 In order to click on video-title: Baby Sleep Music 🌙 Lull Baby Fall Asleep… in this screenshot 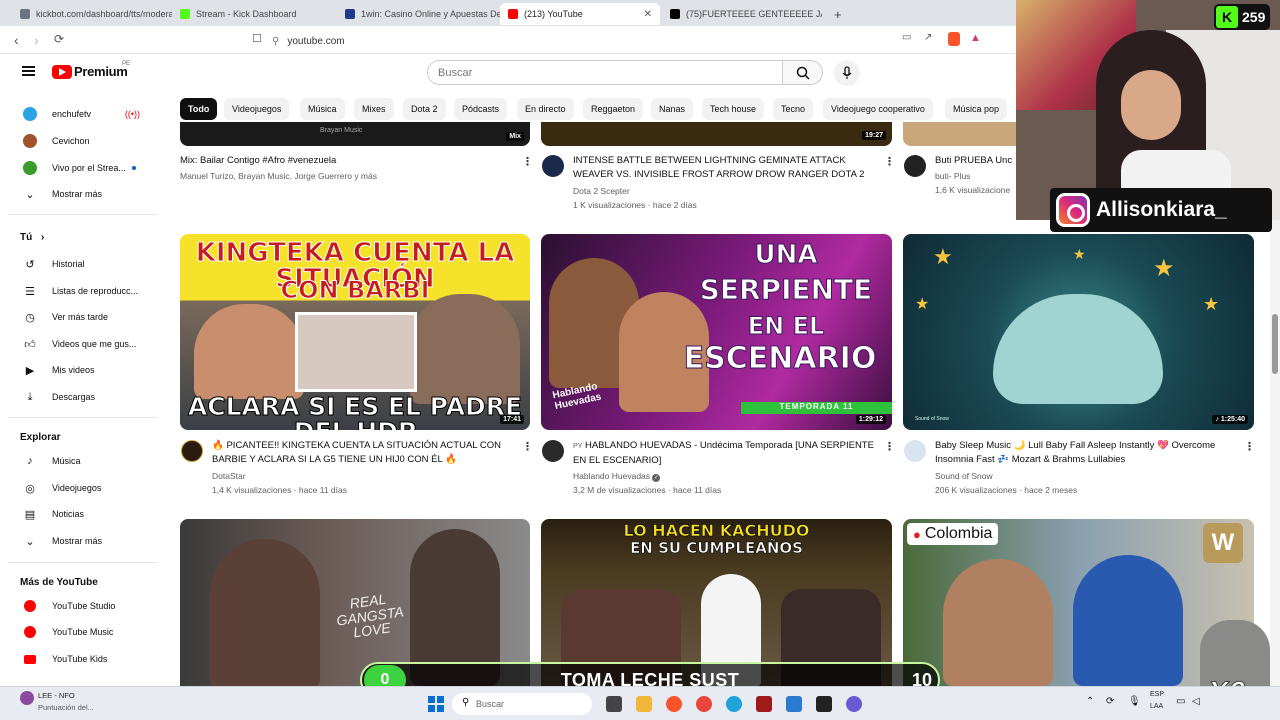, I will do `click(1085, 454)`.